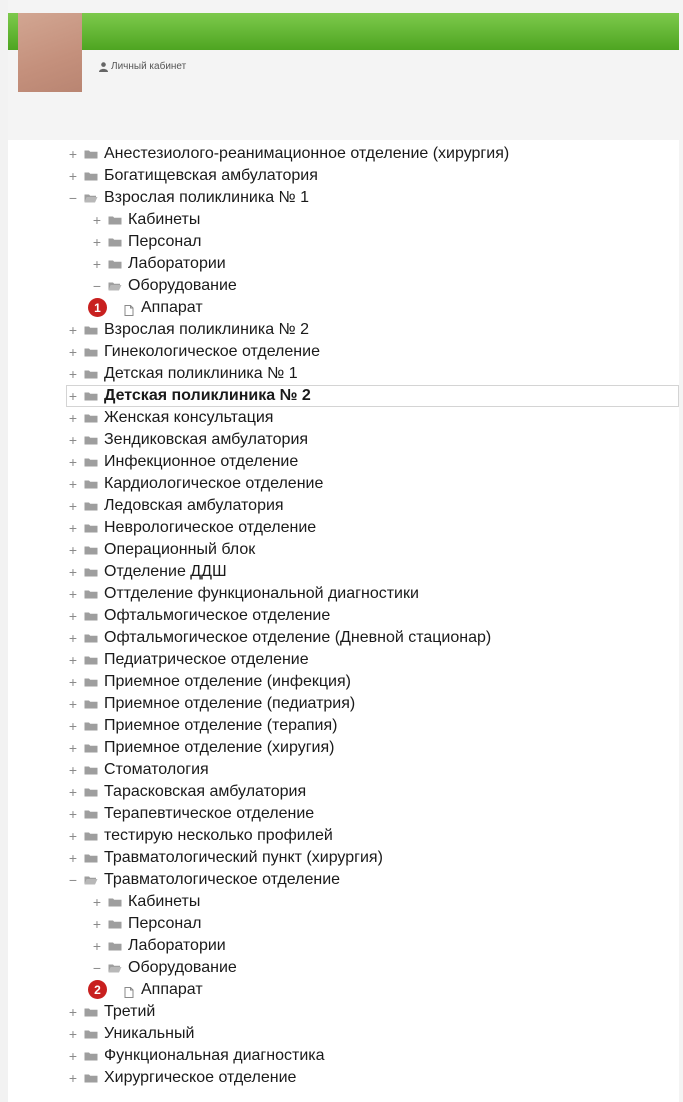  I want to click on tree-node-label: Приемное отделение (педиатрия), so click(229, 704).